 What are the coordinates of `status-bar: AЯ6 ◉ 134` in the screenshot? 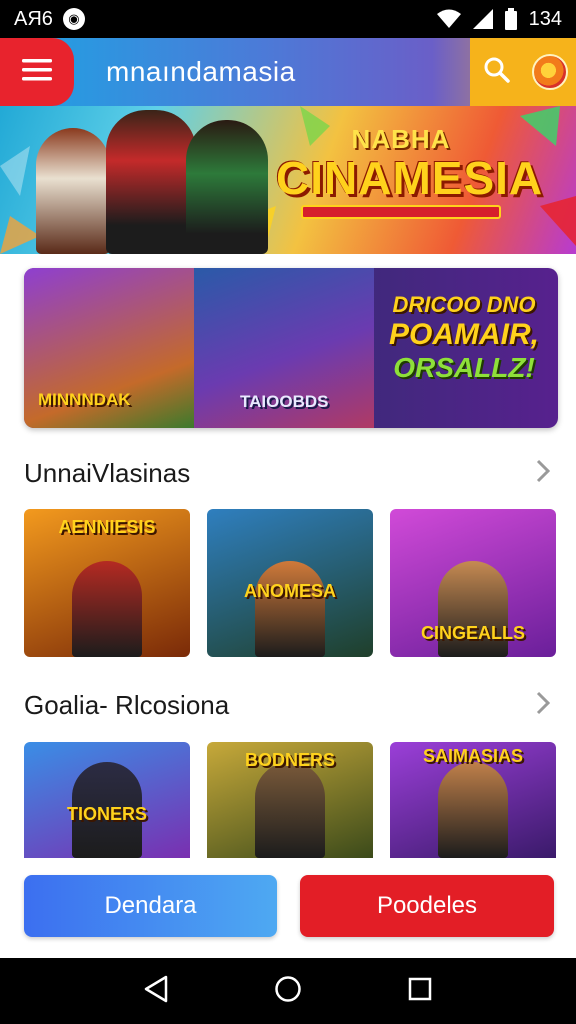 It's located at (288, 19).